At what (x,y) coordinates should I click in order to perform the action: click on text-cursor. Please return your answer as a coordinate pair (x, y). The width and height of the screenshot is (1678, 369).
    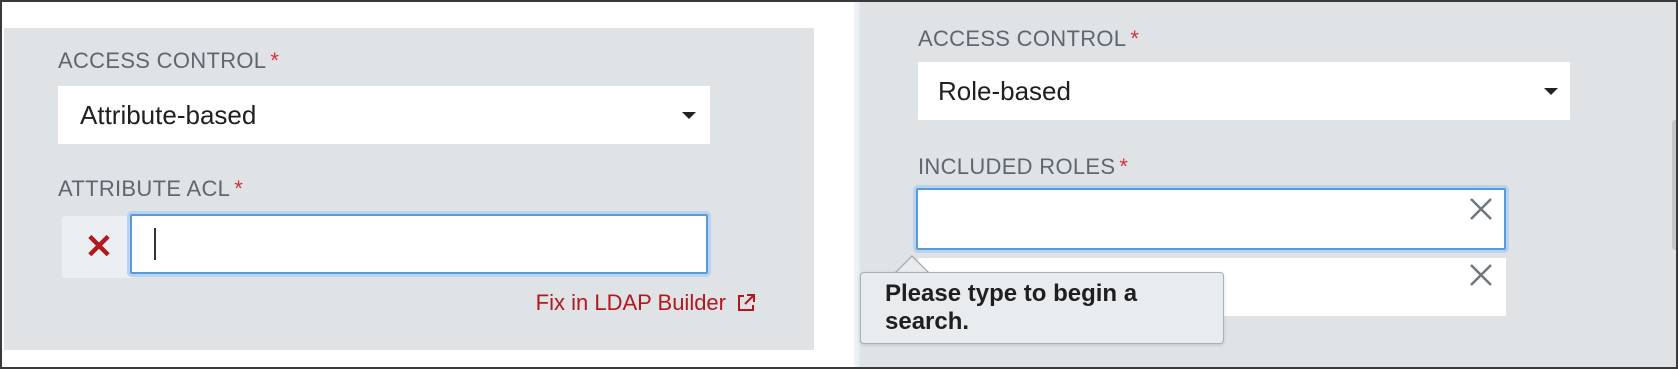
    Looking at the image, I should click on (155, 244).